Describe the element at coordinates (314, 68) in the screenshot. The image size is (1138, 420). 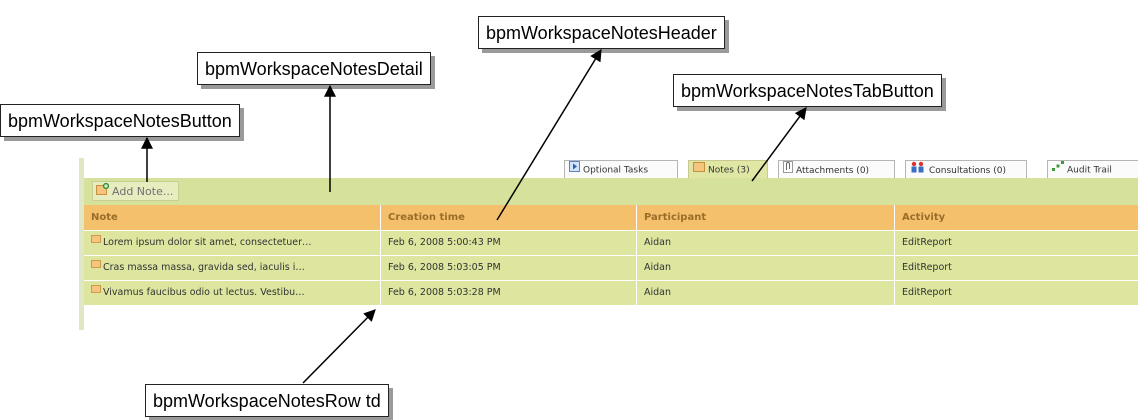
I see `callout-notes-detail: bpmWorkspaceNotesDetail` at that location.